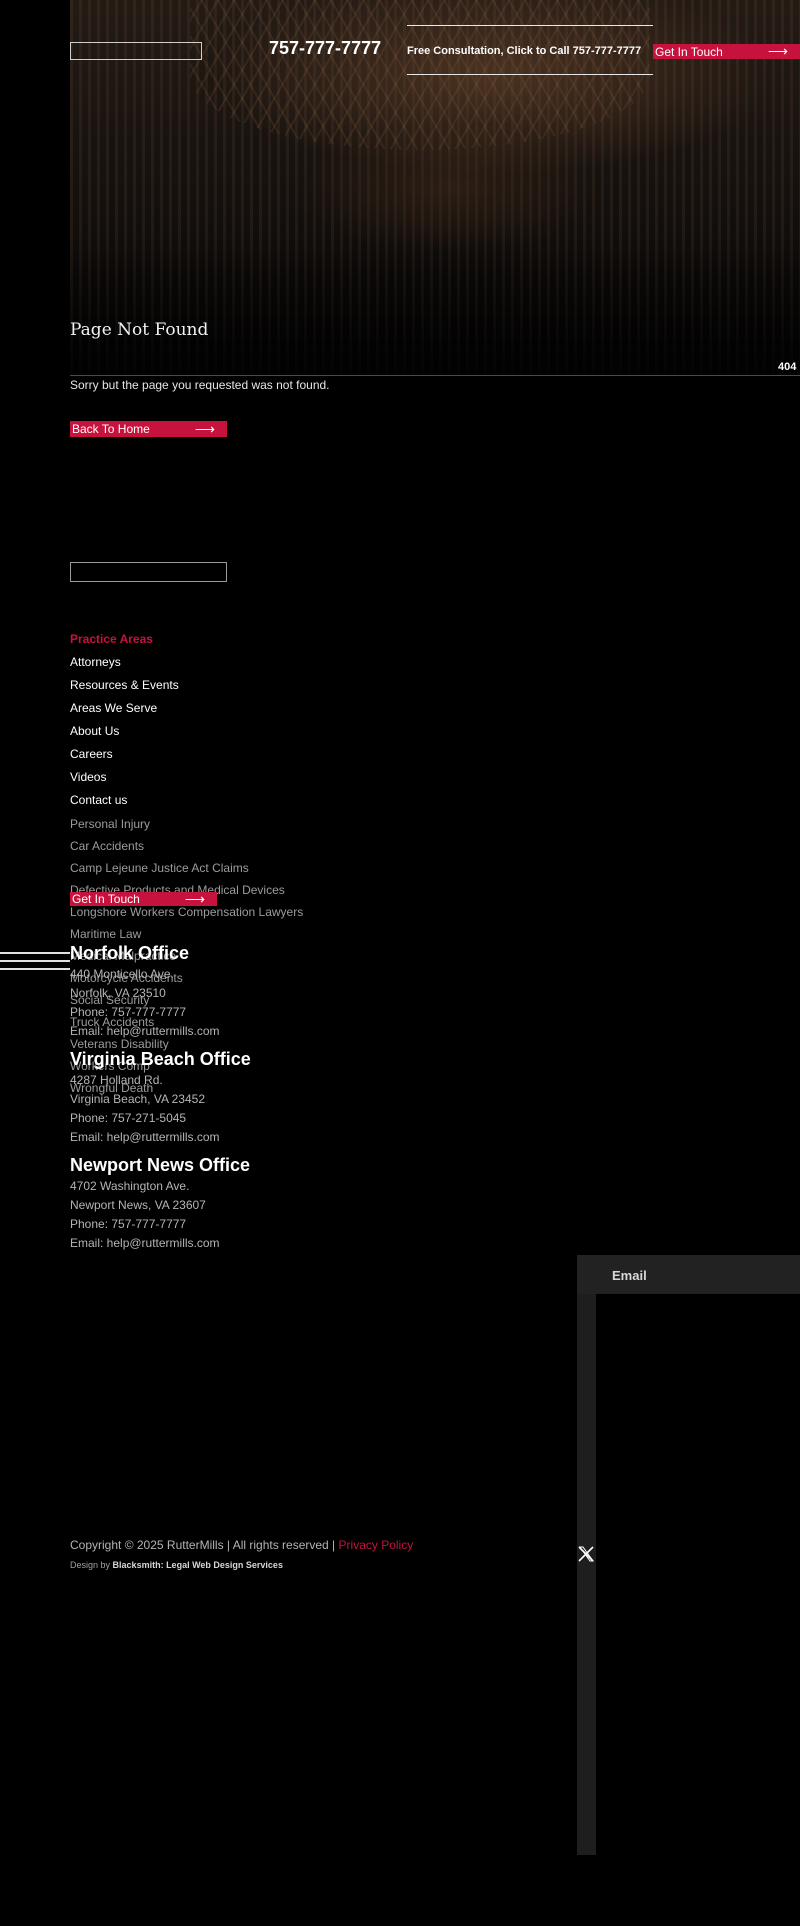  Describe the element at coordinates (118, 993) in the screenshot. I see `office-city: Norfolk, VA 23510` at that location.